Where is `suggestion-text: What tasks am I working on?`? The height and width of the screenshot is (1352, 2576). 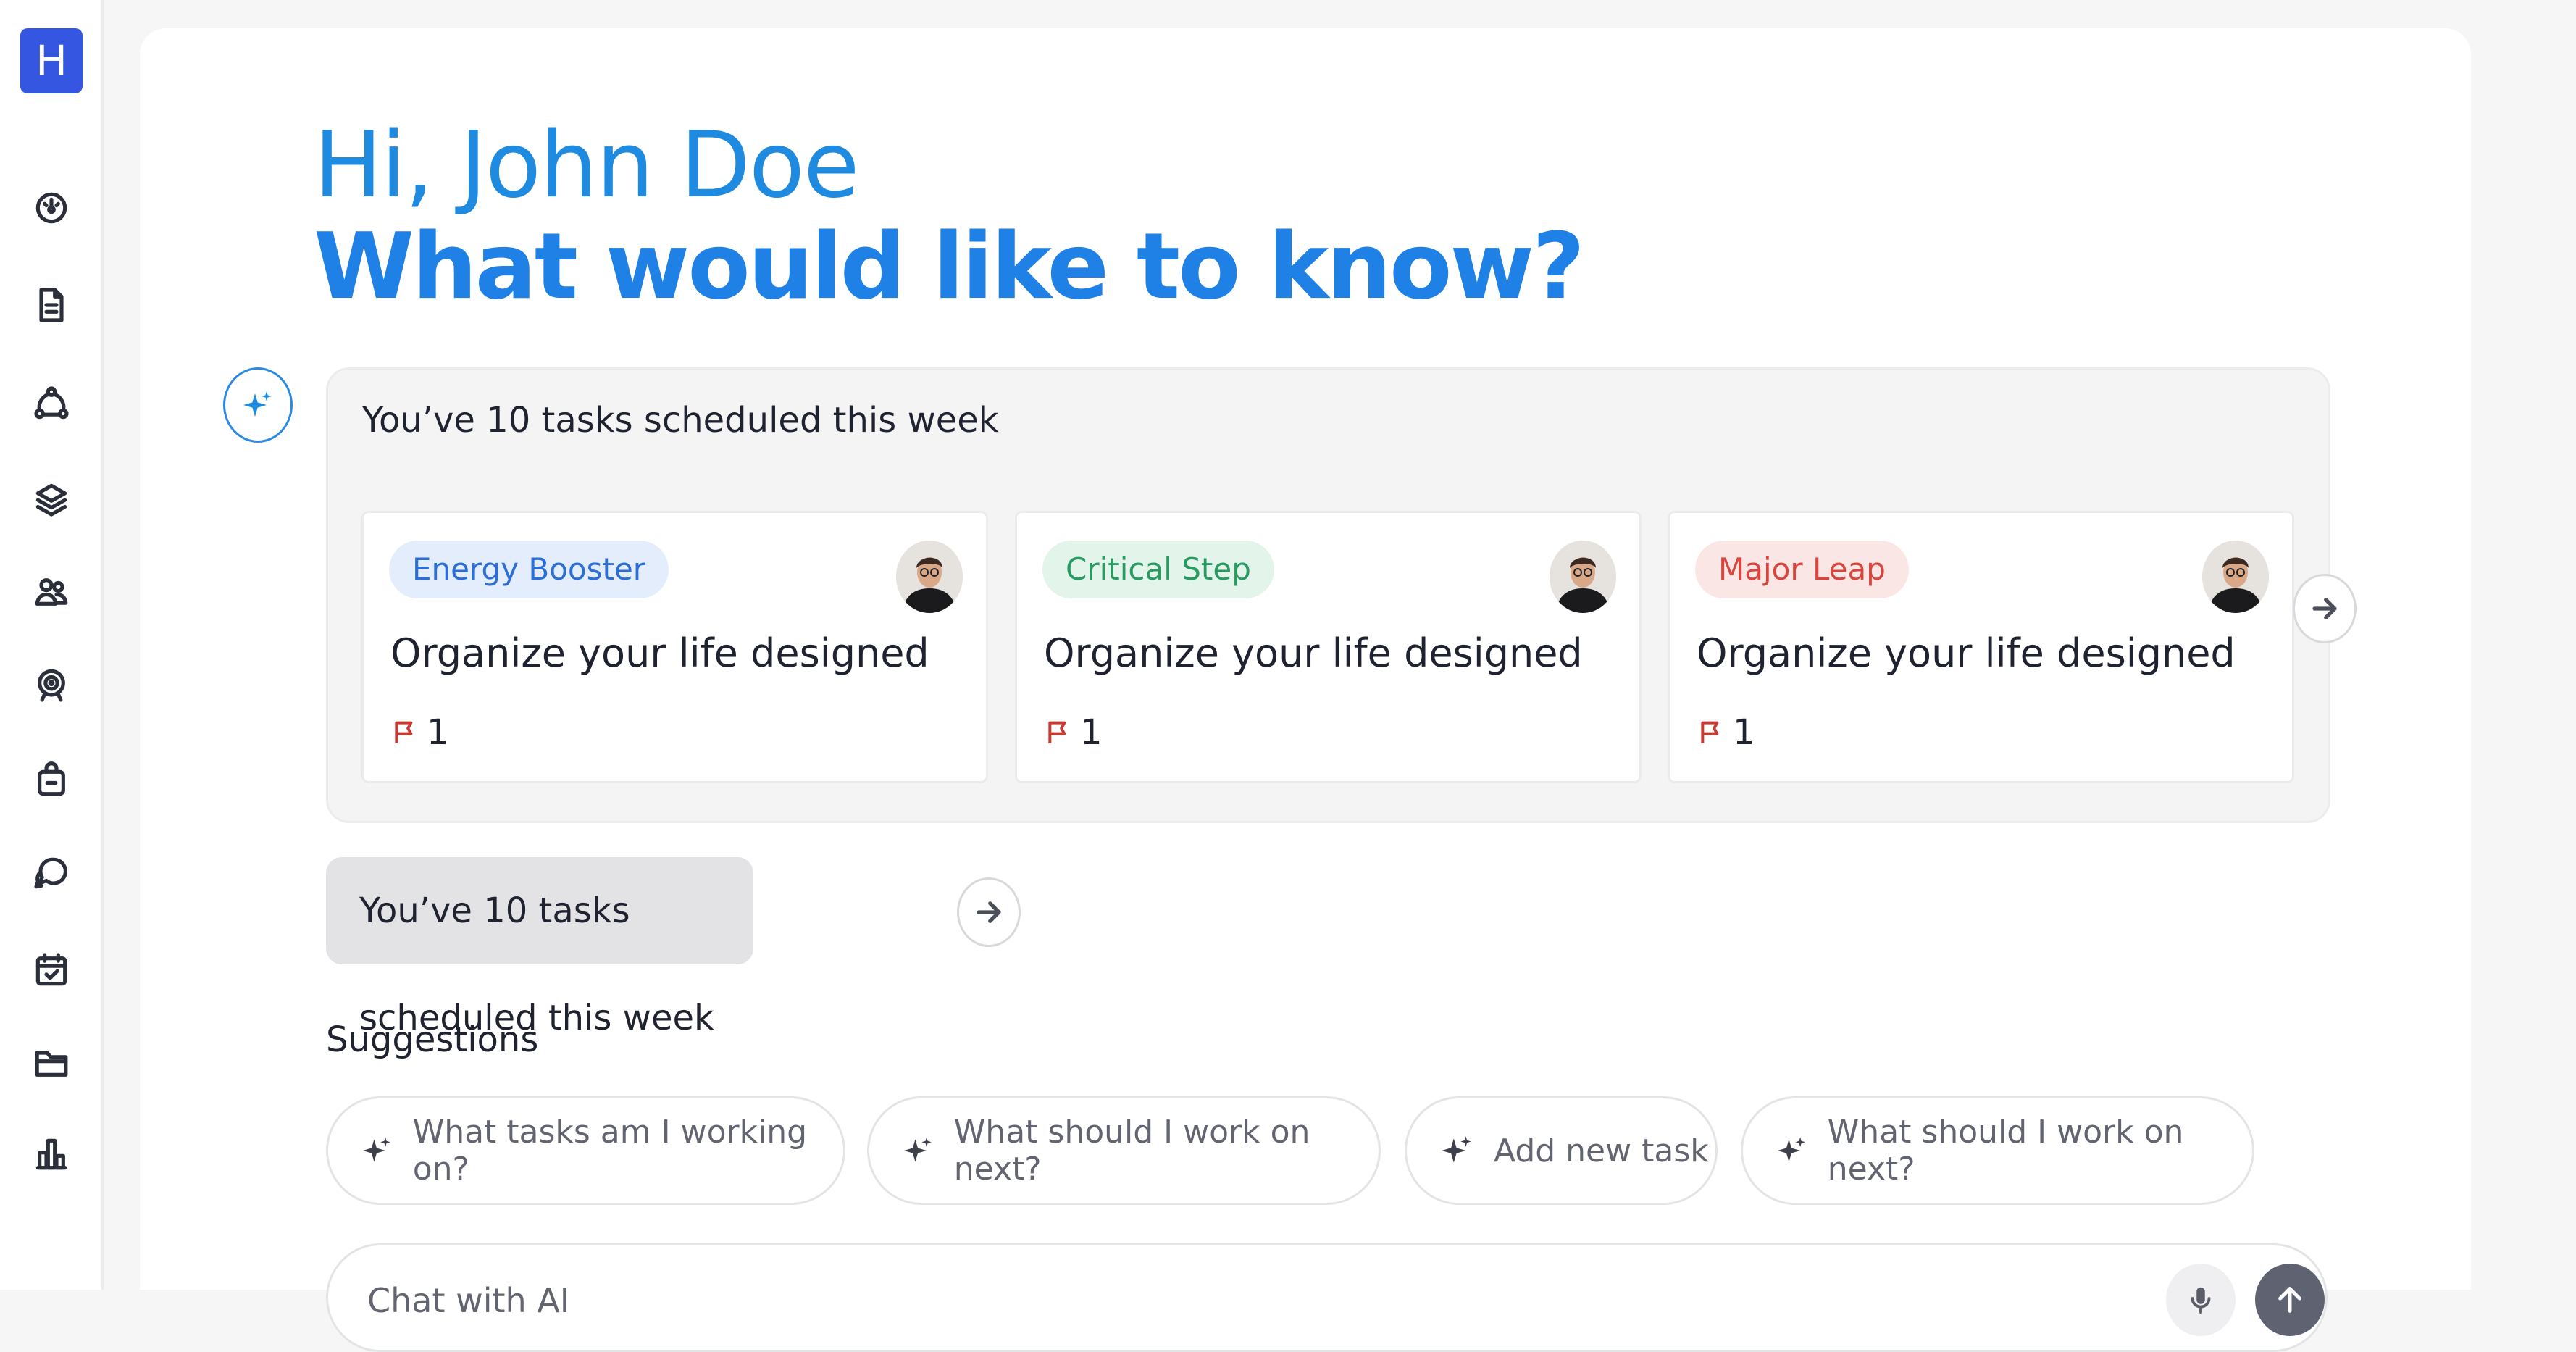 suggestion-text: What tasks am I working on? is located at coordinates (610, 1151).